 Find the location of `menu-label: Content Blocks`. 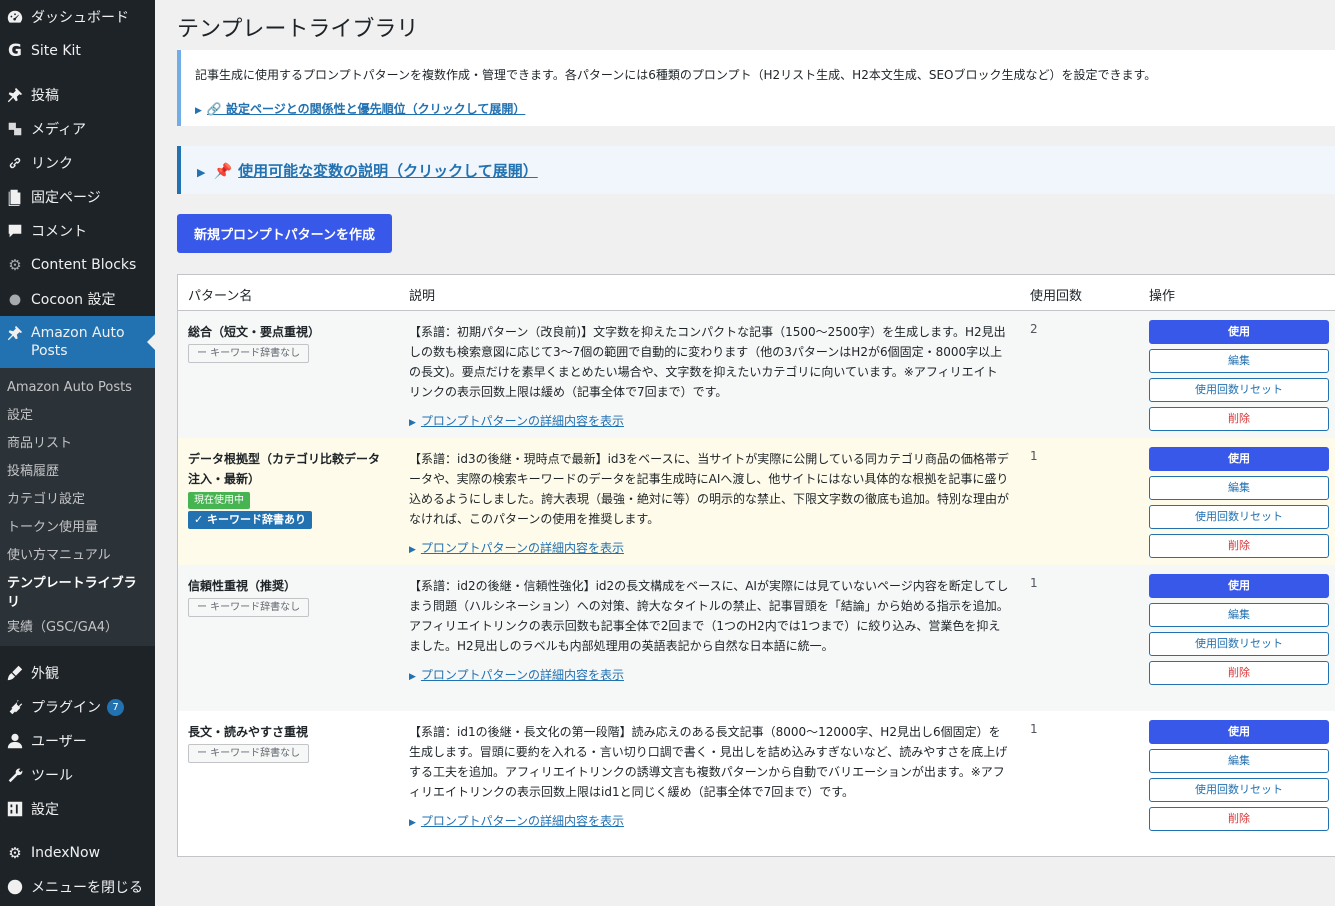

menu-label: Content Blocks is located at coordinates (84, 265).